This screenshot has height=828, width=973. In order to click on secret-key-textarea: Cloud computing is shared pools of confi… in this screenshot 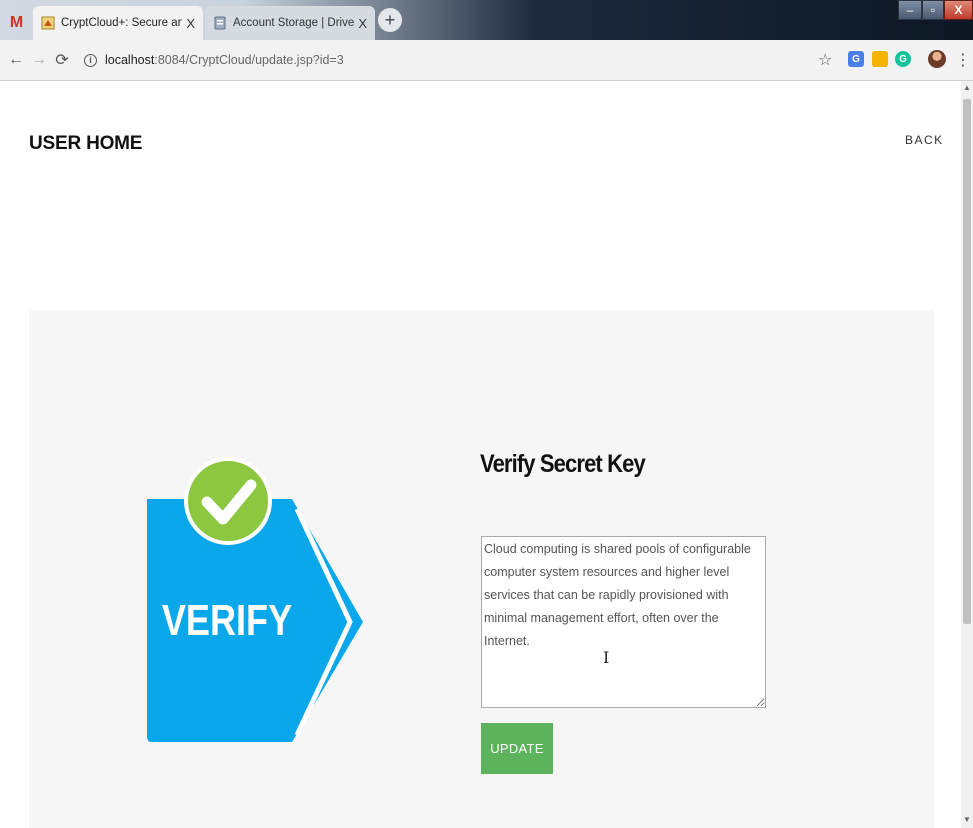, I will do `click(623, 622)`.